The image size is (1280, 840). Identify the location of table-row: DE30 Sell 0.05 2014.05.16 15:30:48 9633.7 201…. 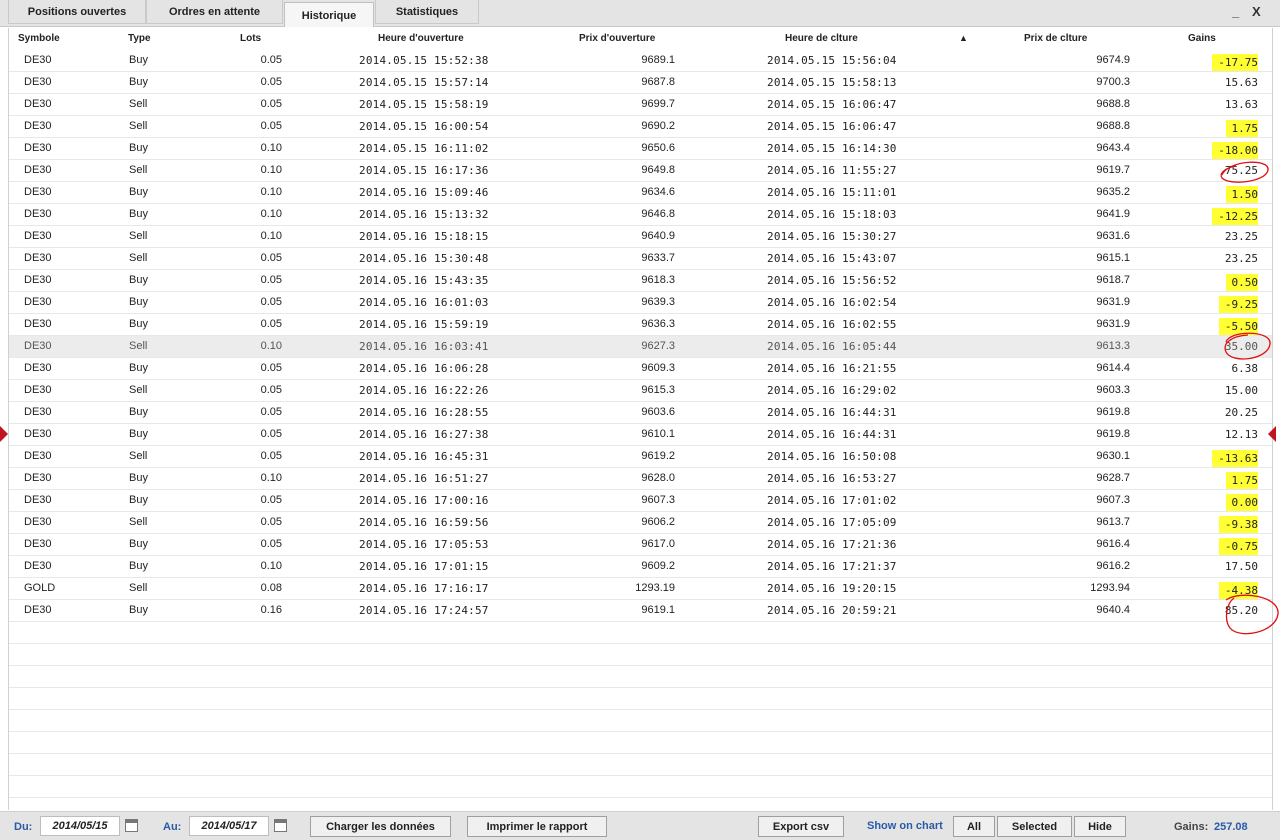
(640, 259).